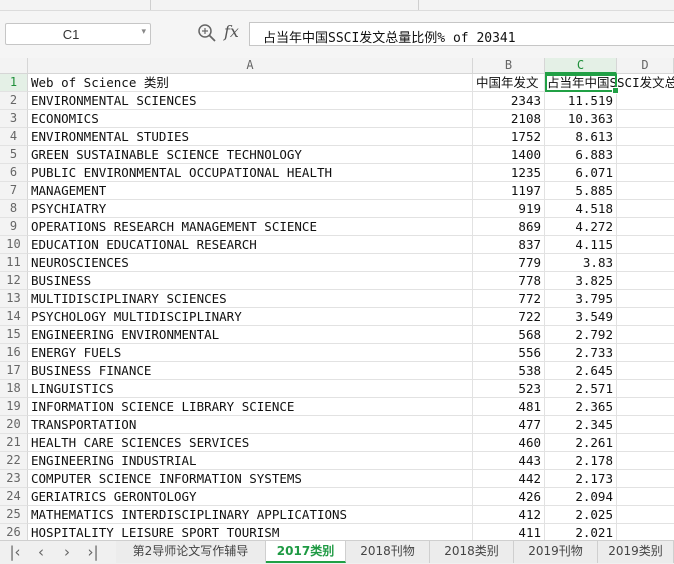  What do you see at coordinates (14, 263) in the screenshot?
I see `row-number: 11` at bounding box center [14, 263].